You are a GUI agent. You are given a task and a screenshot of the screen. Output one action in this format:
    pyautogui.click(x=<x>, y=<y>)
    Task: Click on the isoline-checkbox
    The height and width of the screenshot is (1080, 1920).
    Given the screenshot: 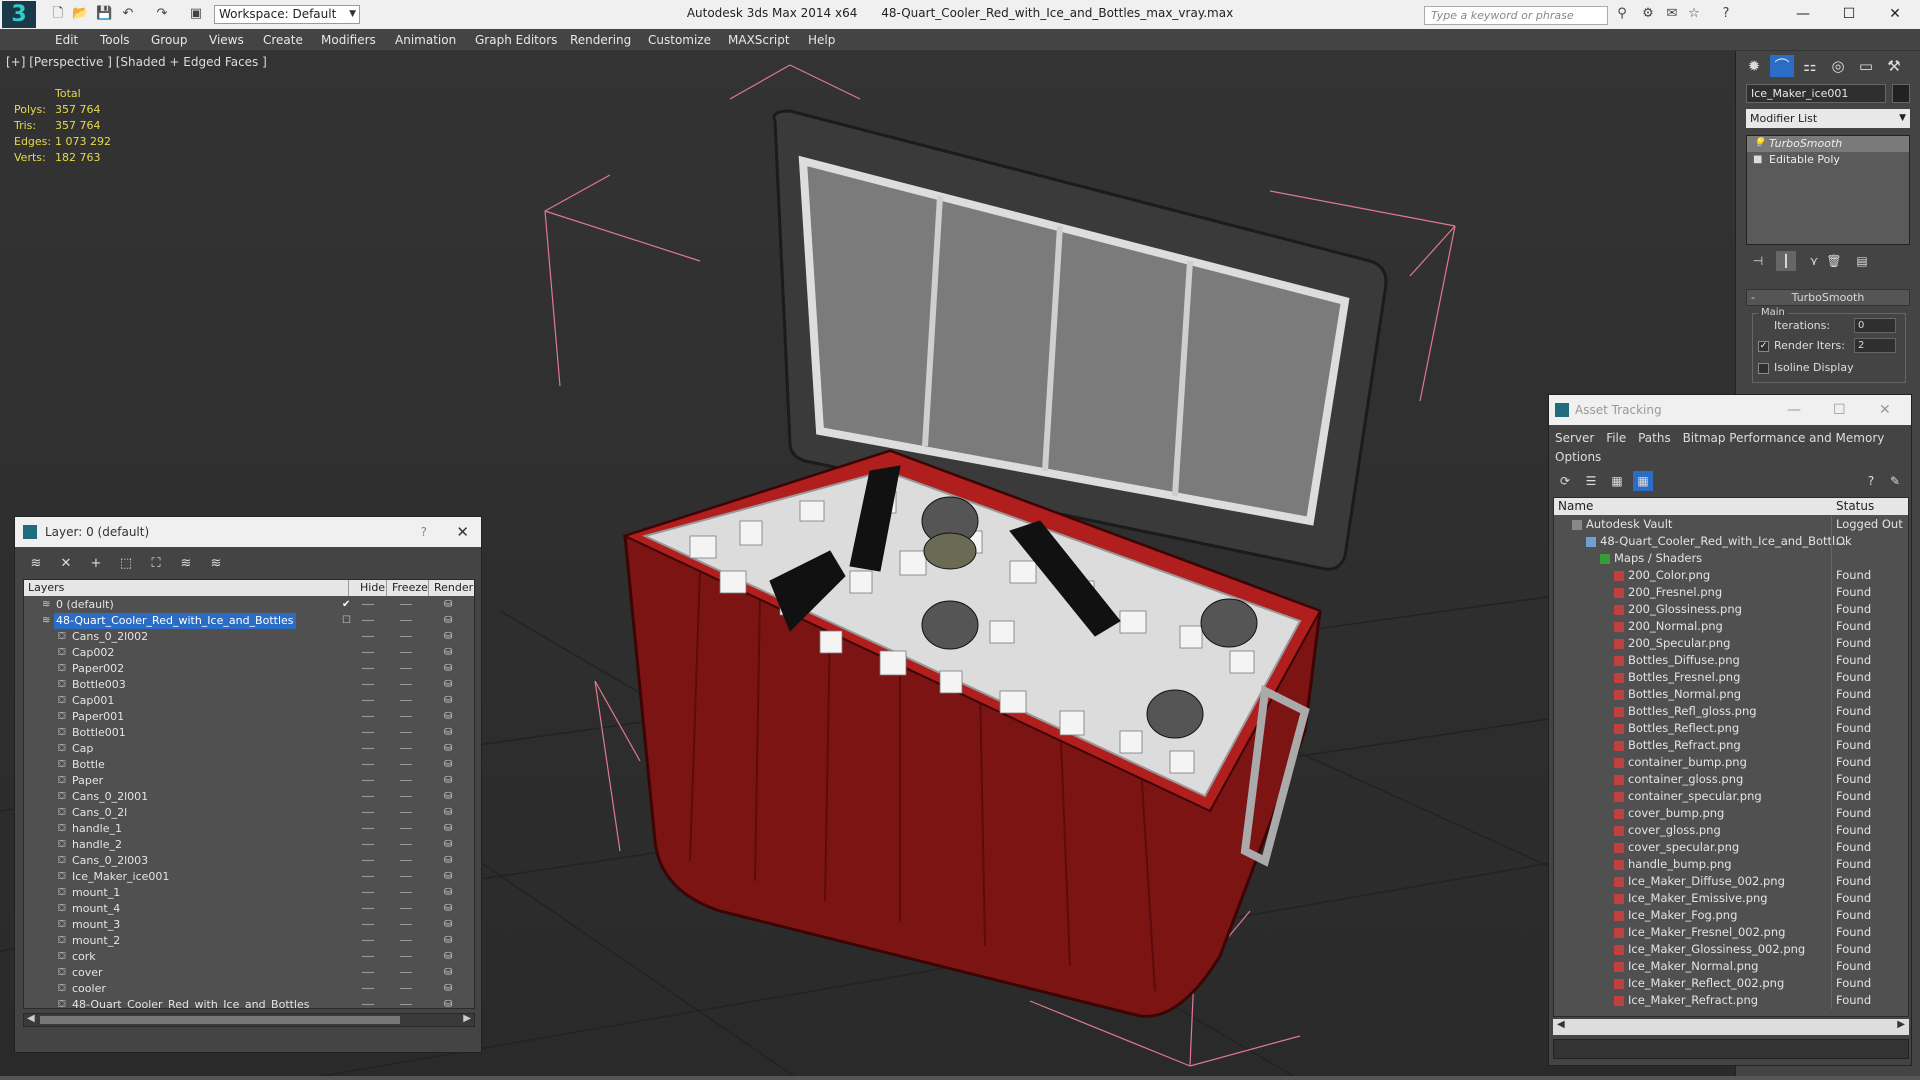 What is the action you would take?
    pyautogui.click(x=1763, y=368)
    